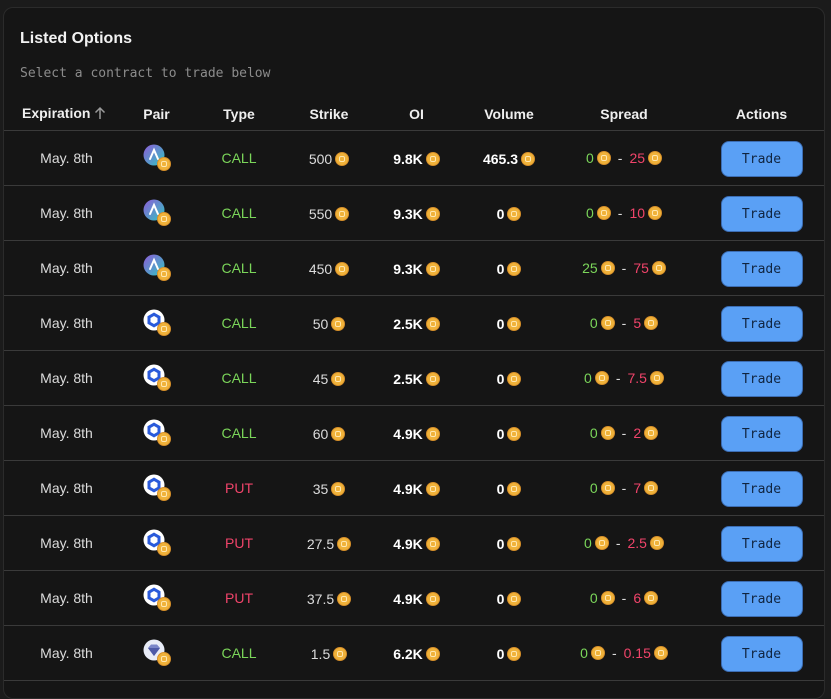 The width and height of the screenshot is (831, 699). Describe the element at coordinates (408, 213) in the screenshot. I see `oi-value: 9.3K` at that location.